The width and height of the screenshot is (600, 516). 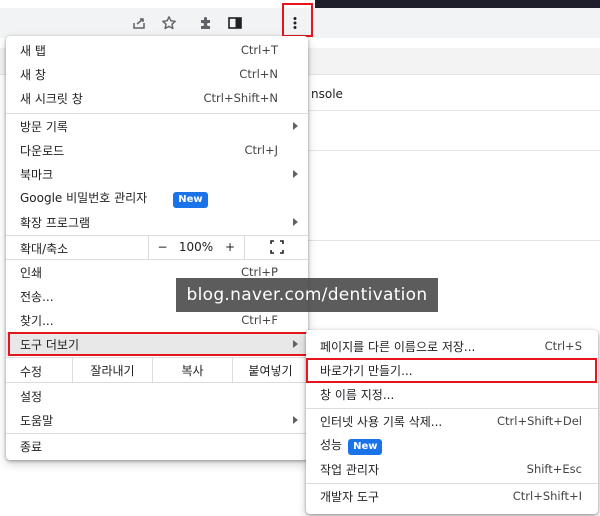 What do you see at coordinates (297, 20) in the screenshot?
I see `kebab-highlight-box` at bounding box center [297, 20].